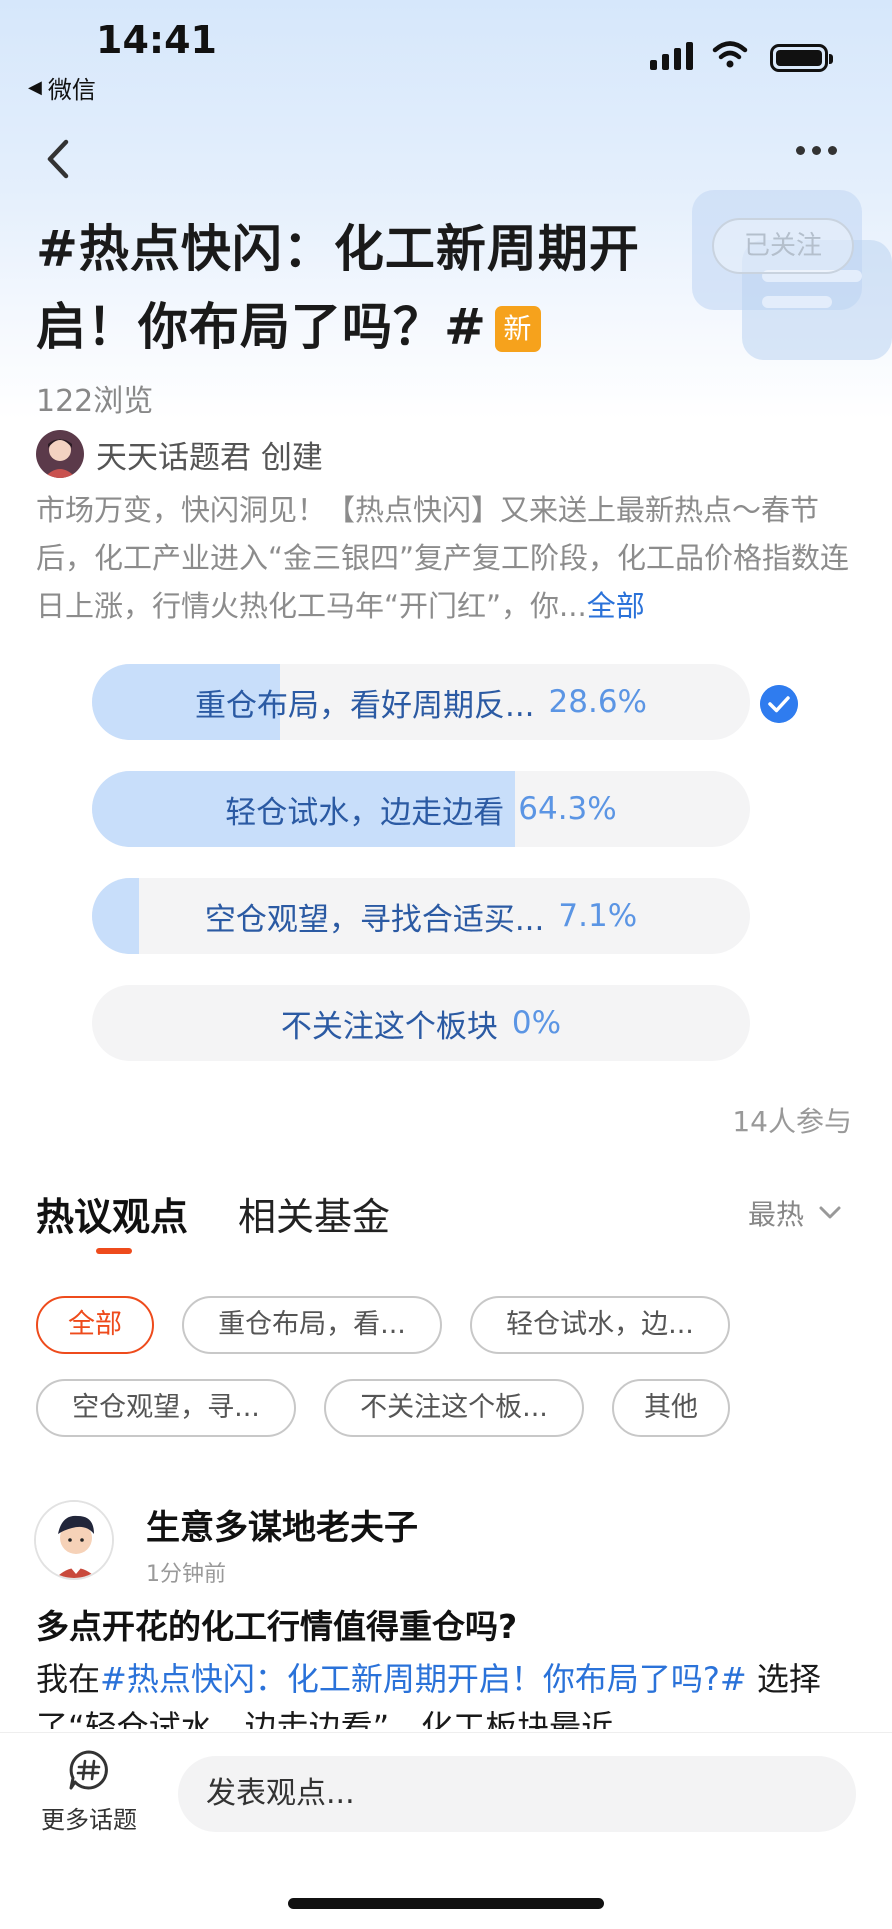 The image size is (892, 1929). Describe the element at coordinates (536, 1023) in the screenshot. I see `poll-option-percent: 0%` at that location.